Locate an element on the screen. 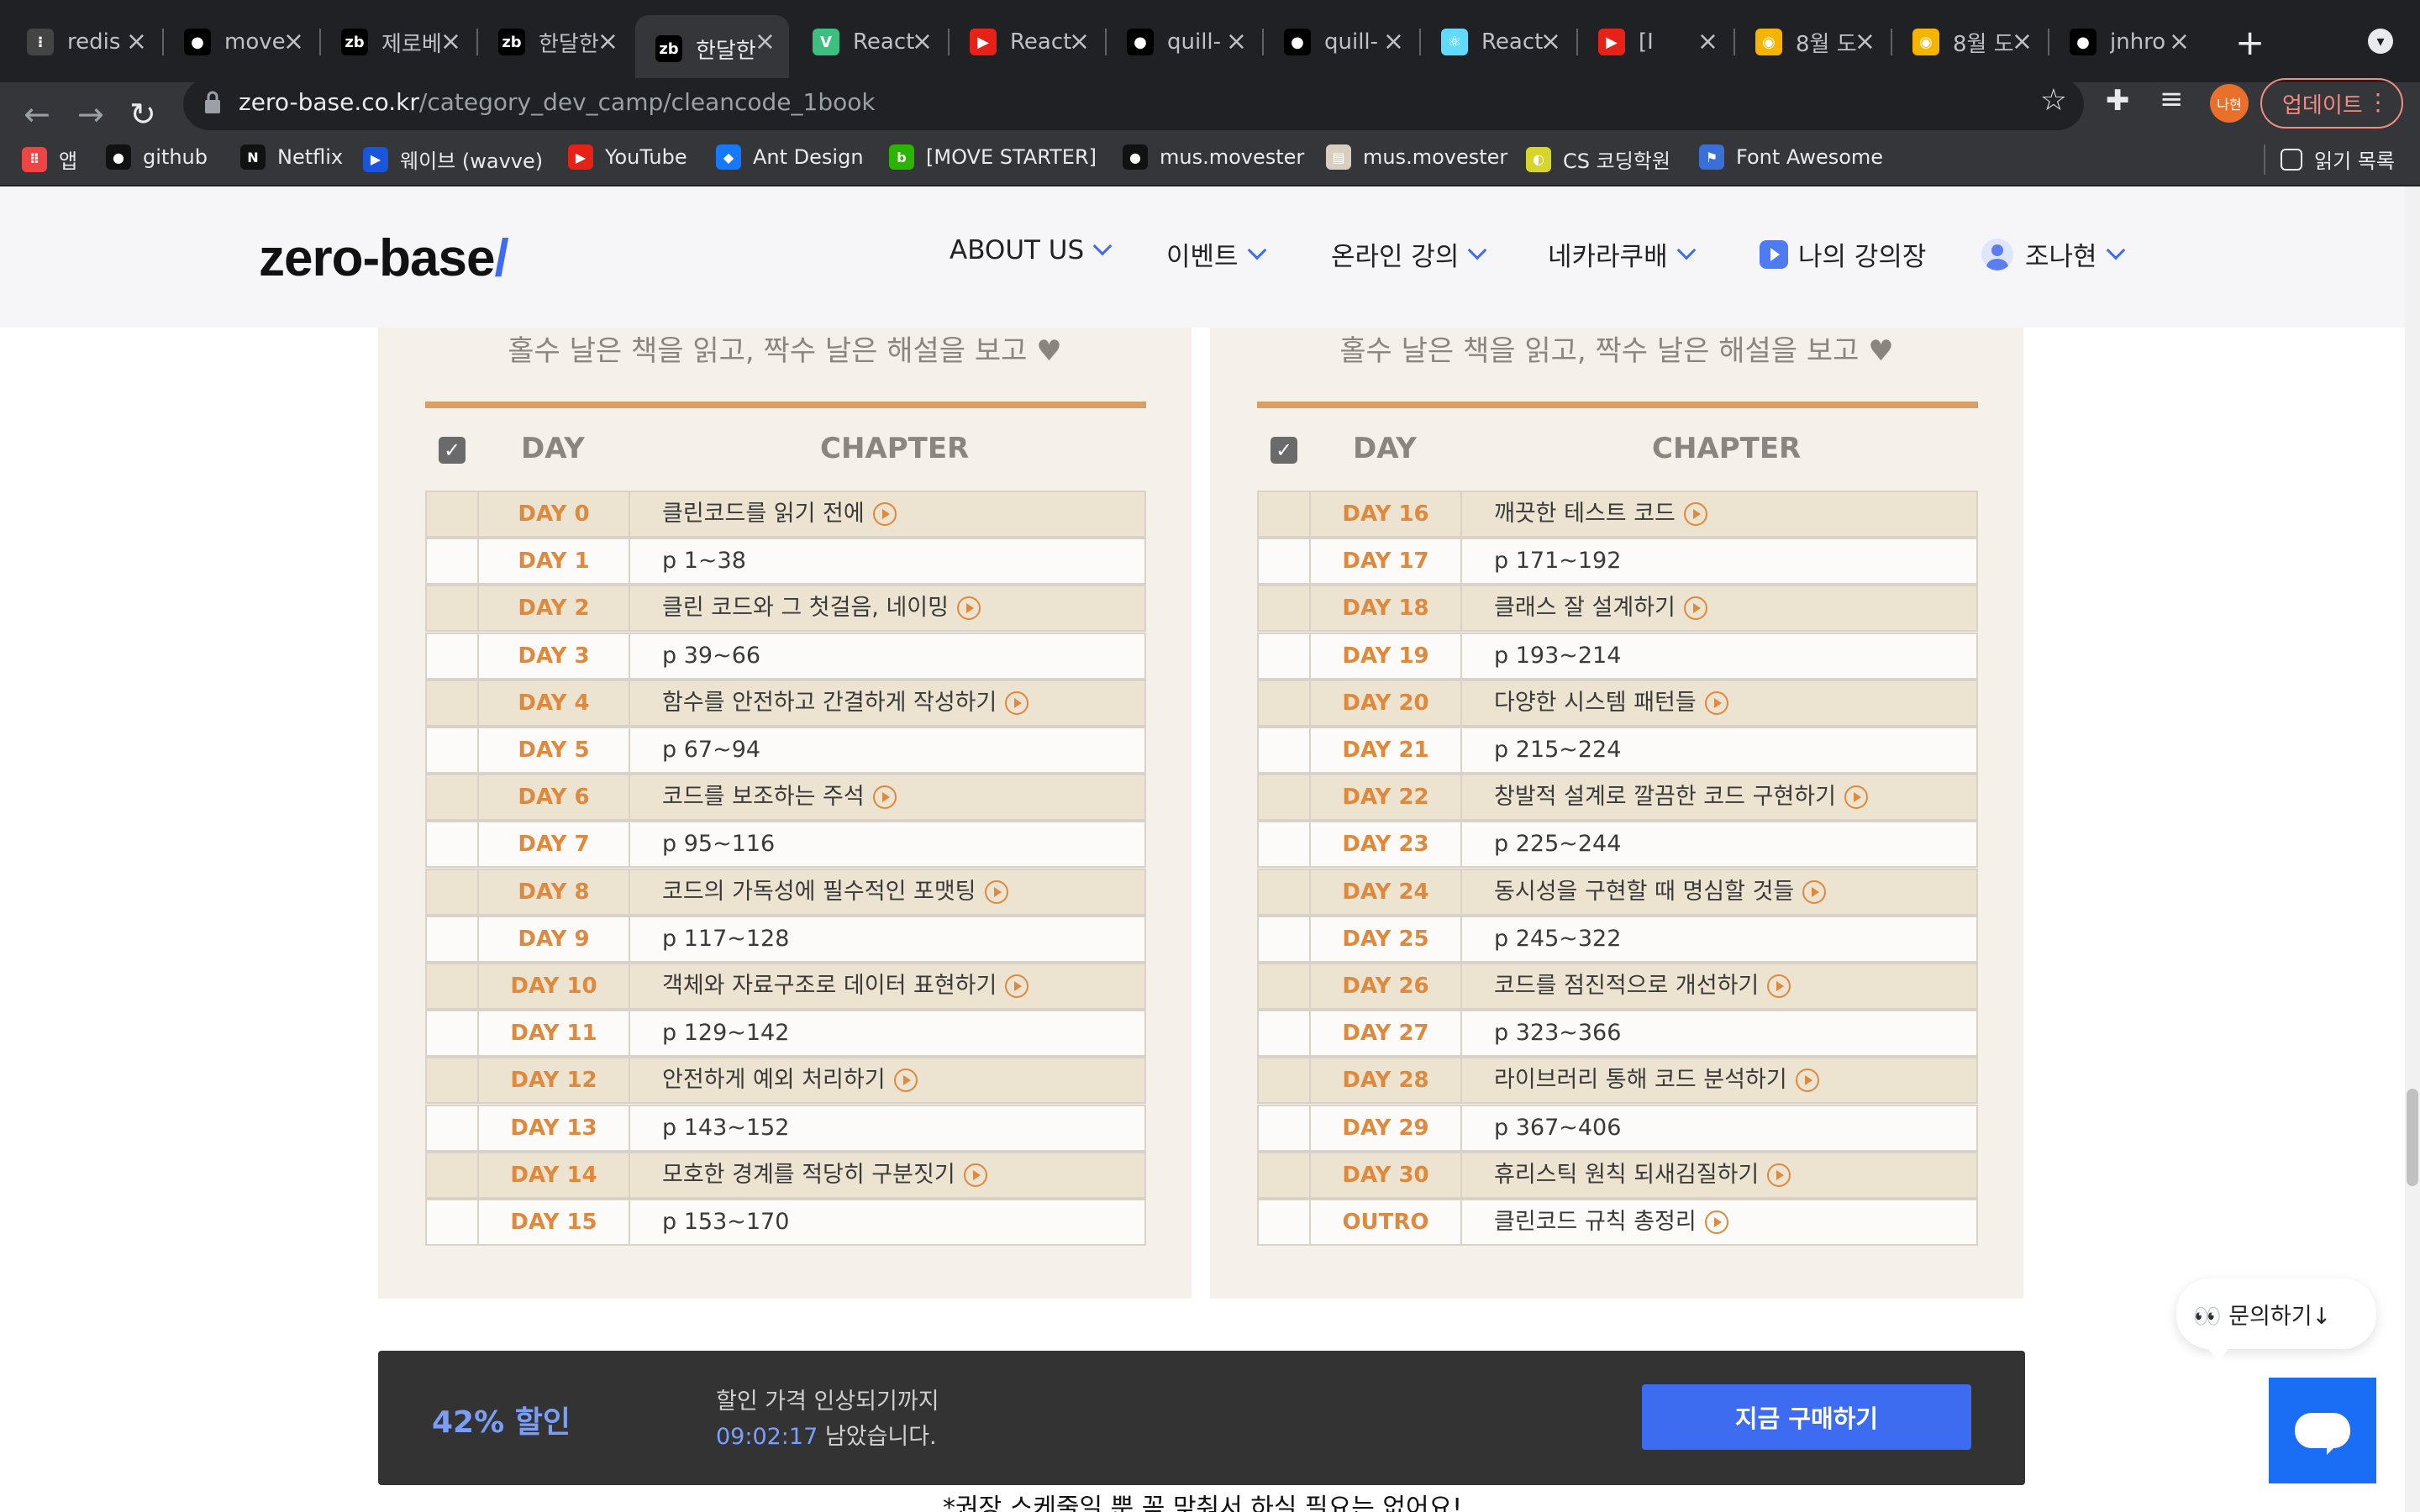 The height and width of the screenshot is (1512, 2420). buy-now-button: 지금 구매하기 is located at coordinates (1806, 1417).